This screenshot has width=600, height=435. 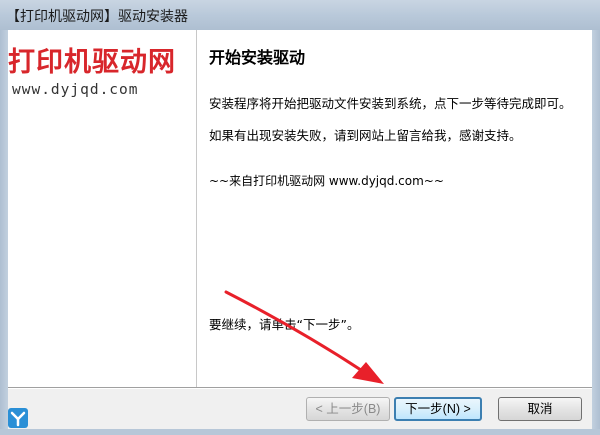 I want to click on failure-note: 如果有出现安装失败，请到网站上留言给我，感谢支持。, so click(x=365, y=135).